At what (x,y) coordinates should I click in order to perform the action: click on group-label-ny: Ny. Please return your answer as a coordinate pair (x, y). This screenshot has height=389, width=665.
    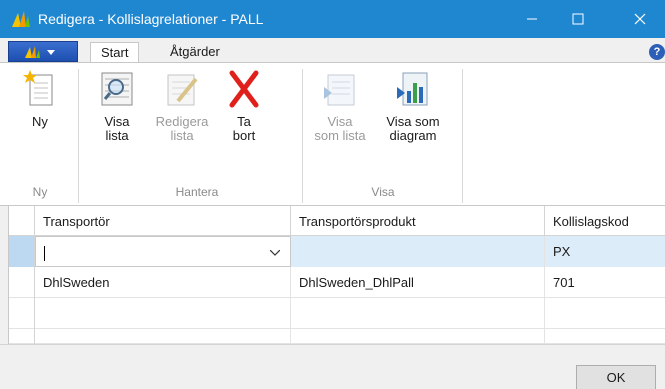
    Looking at the image, I should click on (40, 192).